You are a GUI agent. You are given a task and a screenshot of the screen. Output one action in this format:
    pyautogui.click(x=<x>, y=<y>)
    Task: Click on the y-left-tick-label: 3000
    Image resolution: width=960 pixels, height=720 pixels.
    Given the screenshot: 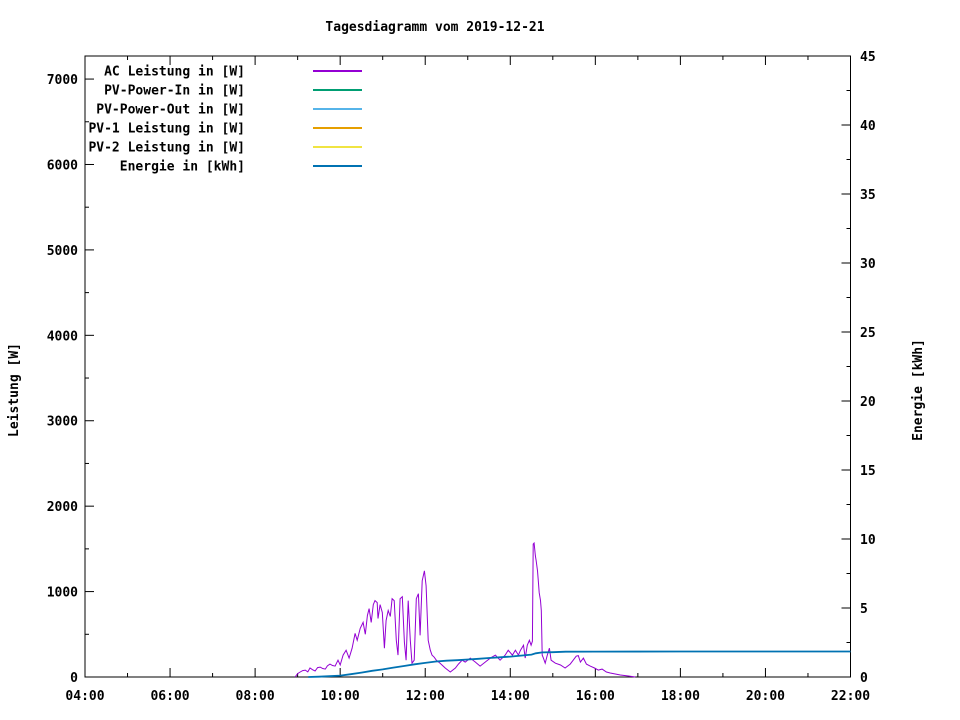 What is the action you would take?
    pyautogui.click(x=62, y=422)
    